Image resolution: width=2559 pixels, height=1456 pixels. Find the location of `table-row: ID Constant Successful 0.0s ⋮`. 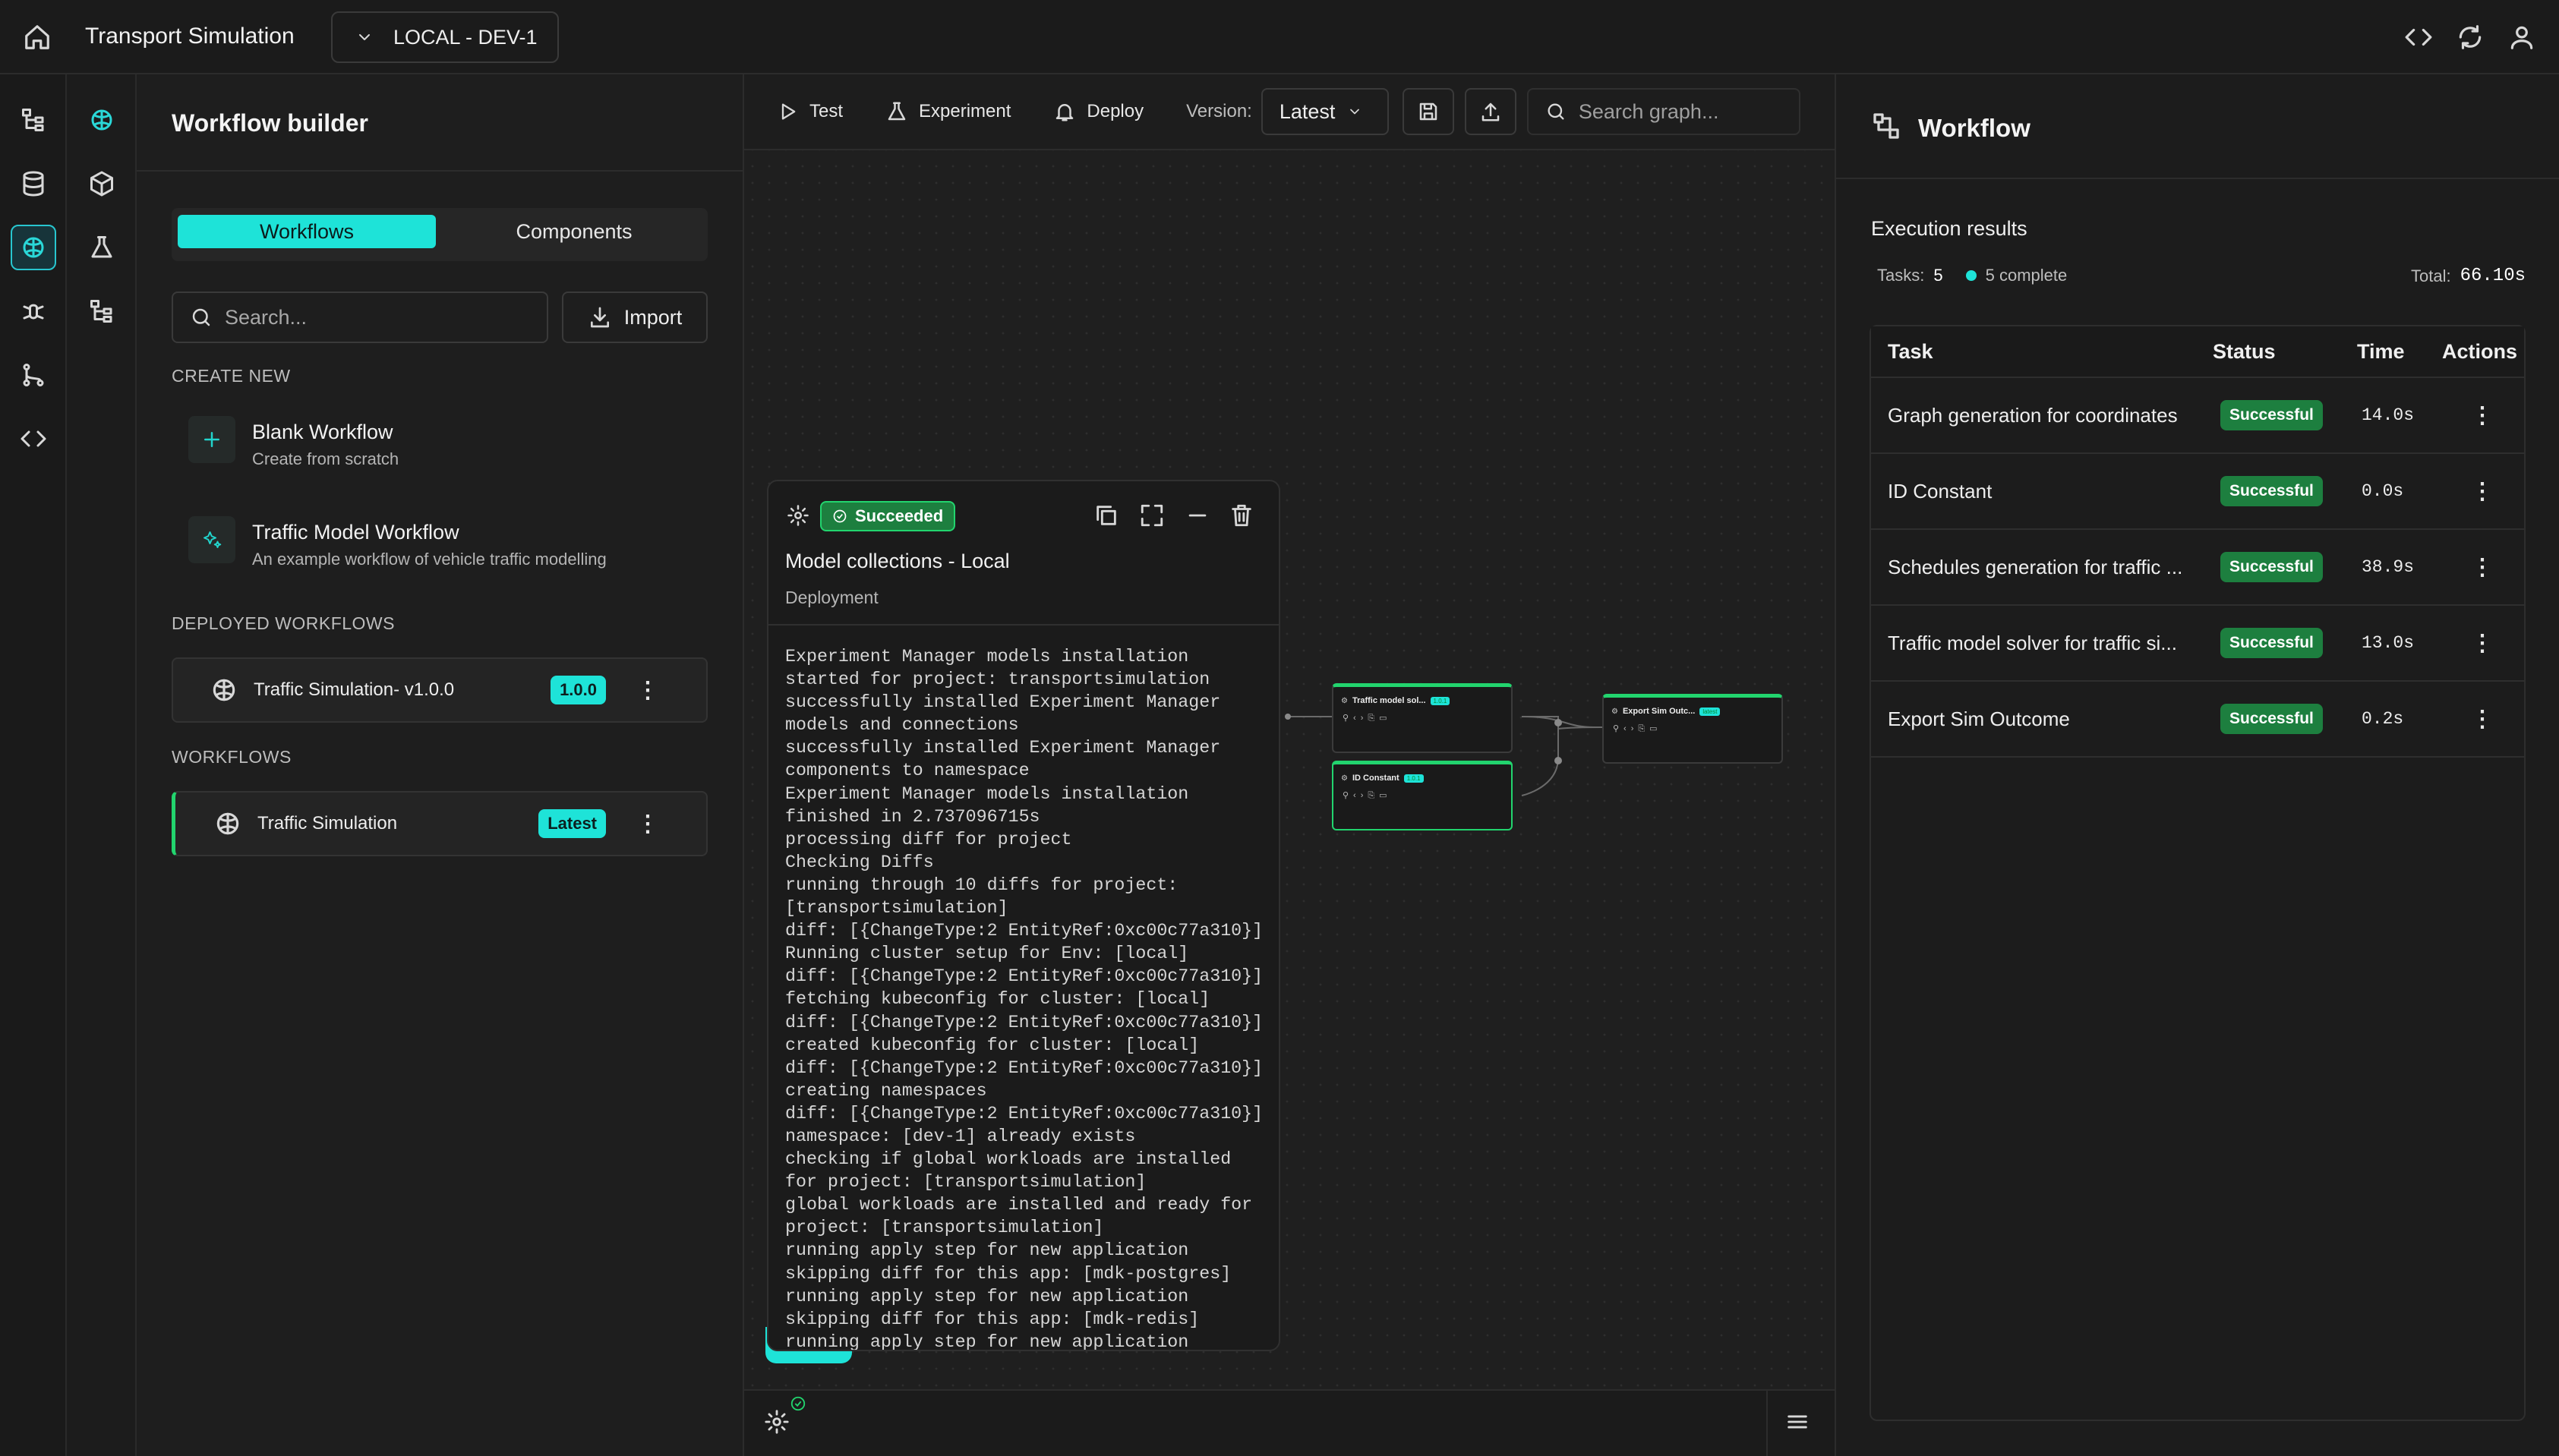

table-row: ID Constant Successful 0.0s ⋮ is located at coordinates (2197, 492).